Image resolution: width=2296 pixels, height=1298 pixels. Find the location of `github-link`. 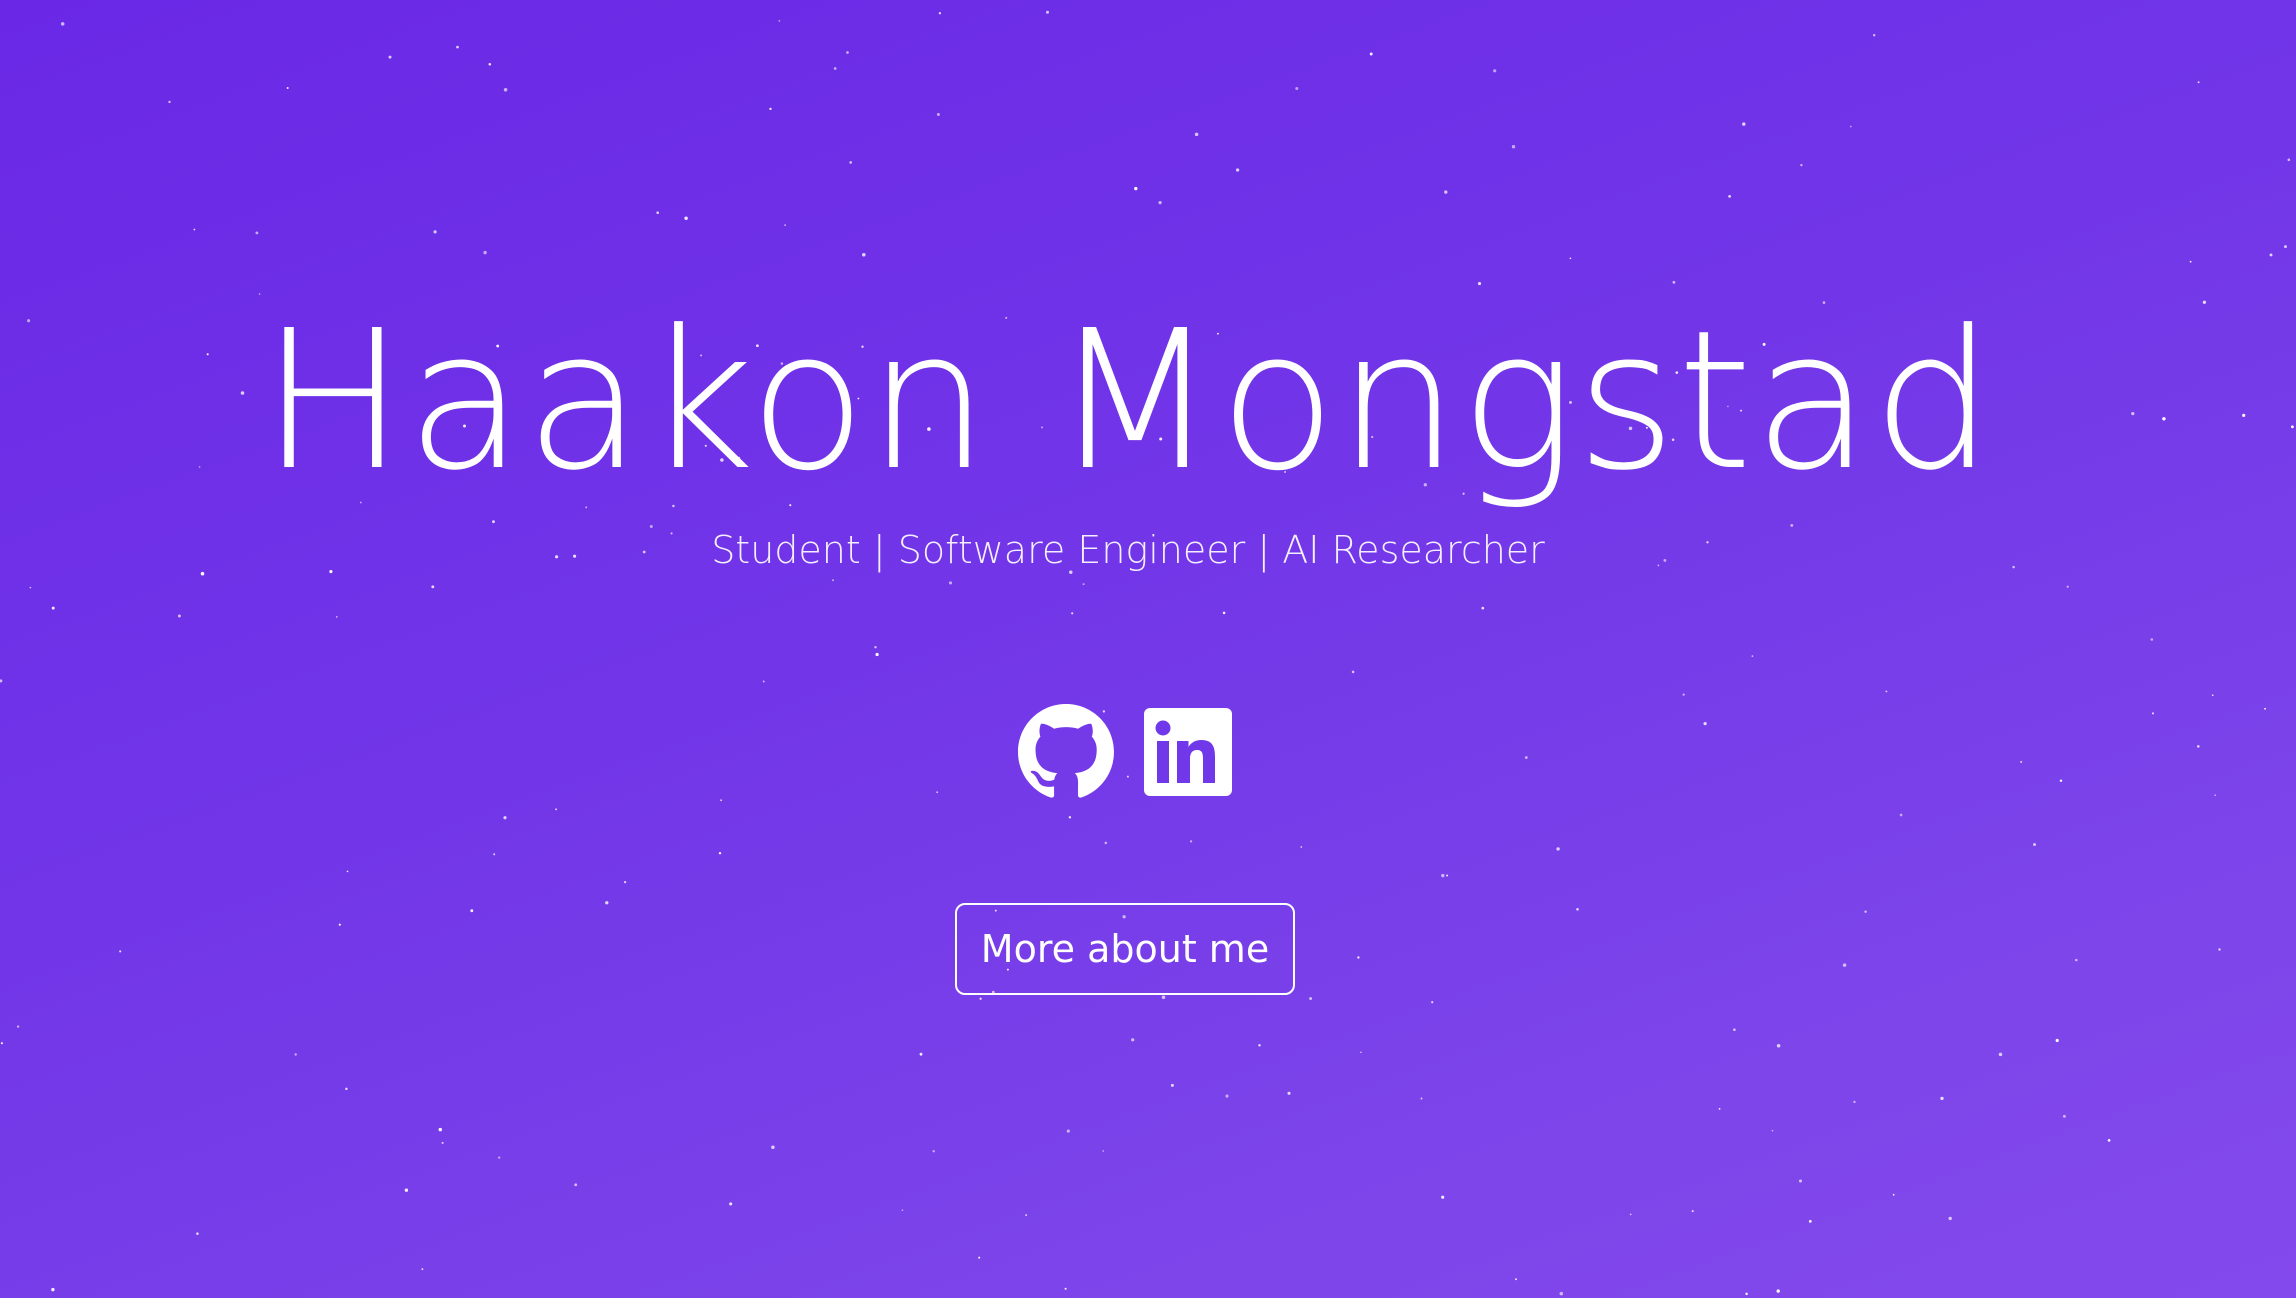

github-link is located at coordinates (1066, 752).